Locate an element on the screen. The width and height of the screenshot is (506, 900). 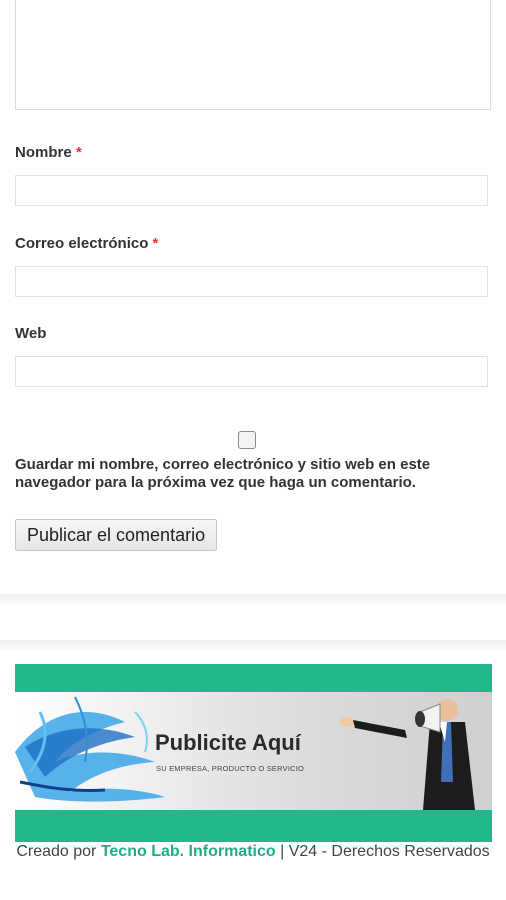
save-info-checkbox is located at coordinates (247, 440).